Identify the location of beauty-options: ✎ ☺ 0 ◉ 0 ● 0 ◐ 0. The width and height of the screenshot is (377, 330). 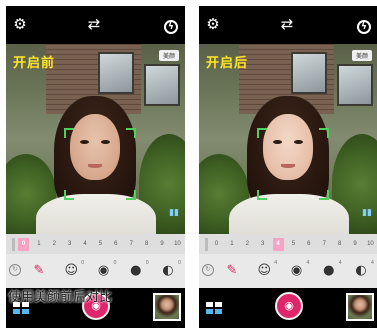
(103, 271).